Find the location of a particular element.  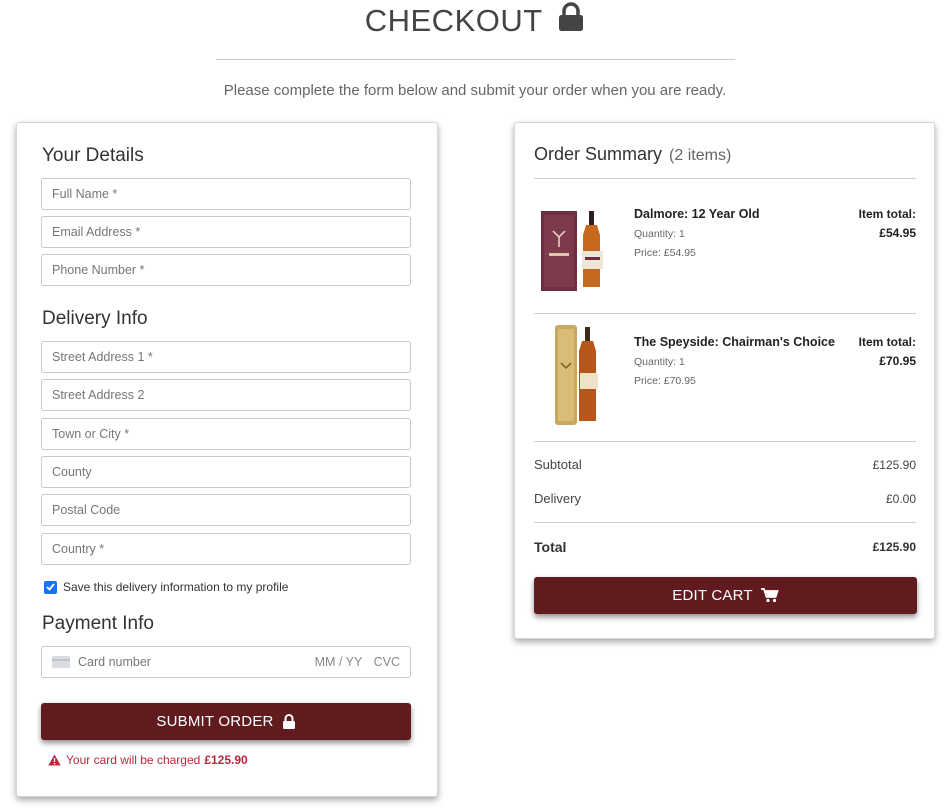

card-details-field: Card number MM / YY CVC is located at coordinates (226, 662).